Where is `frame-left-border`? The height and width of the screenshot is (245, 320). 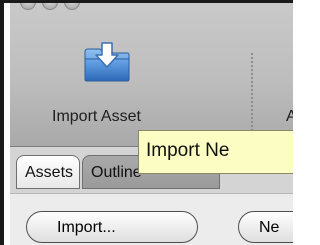 frame-left-border is located at coordinates (2, 122).